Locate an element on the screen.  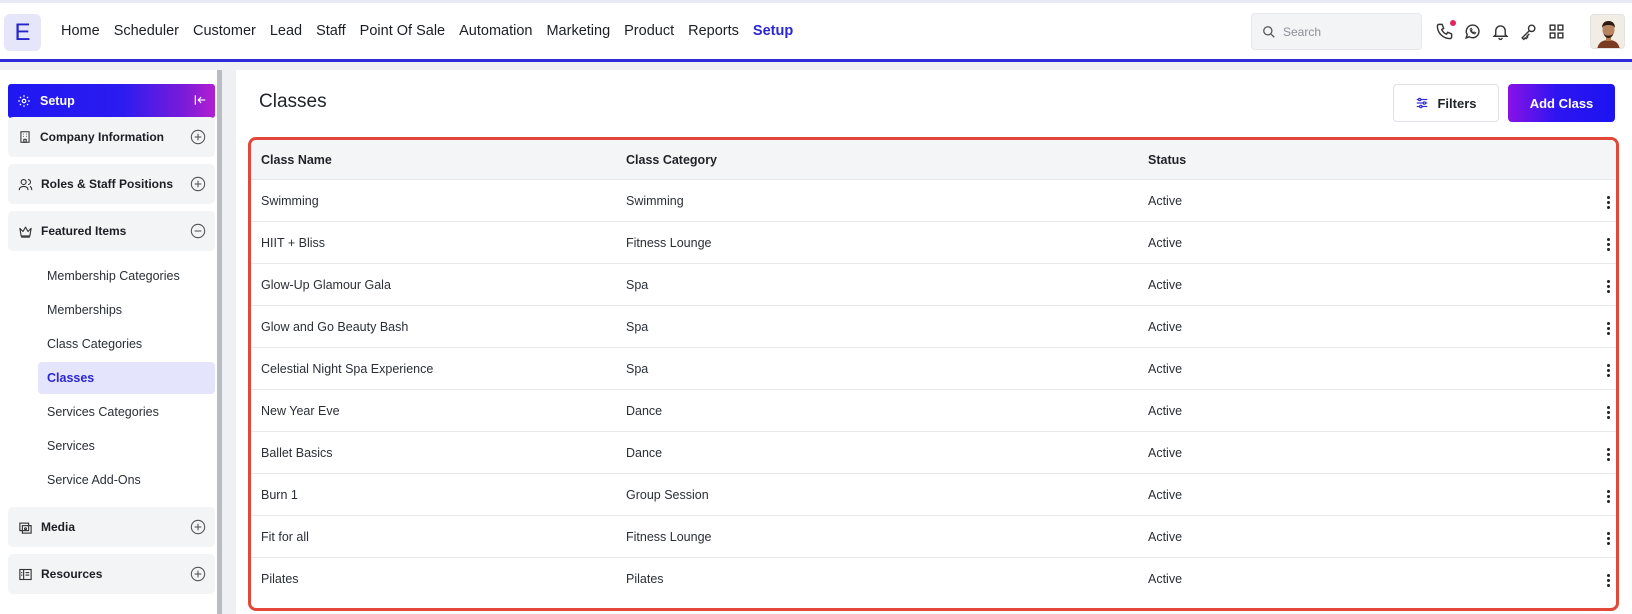
sidebar-item-class-categories: Class Categories is located at coordinates (126, 344).